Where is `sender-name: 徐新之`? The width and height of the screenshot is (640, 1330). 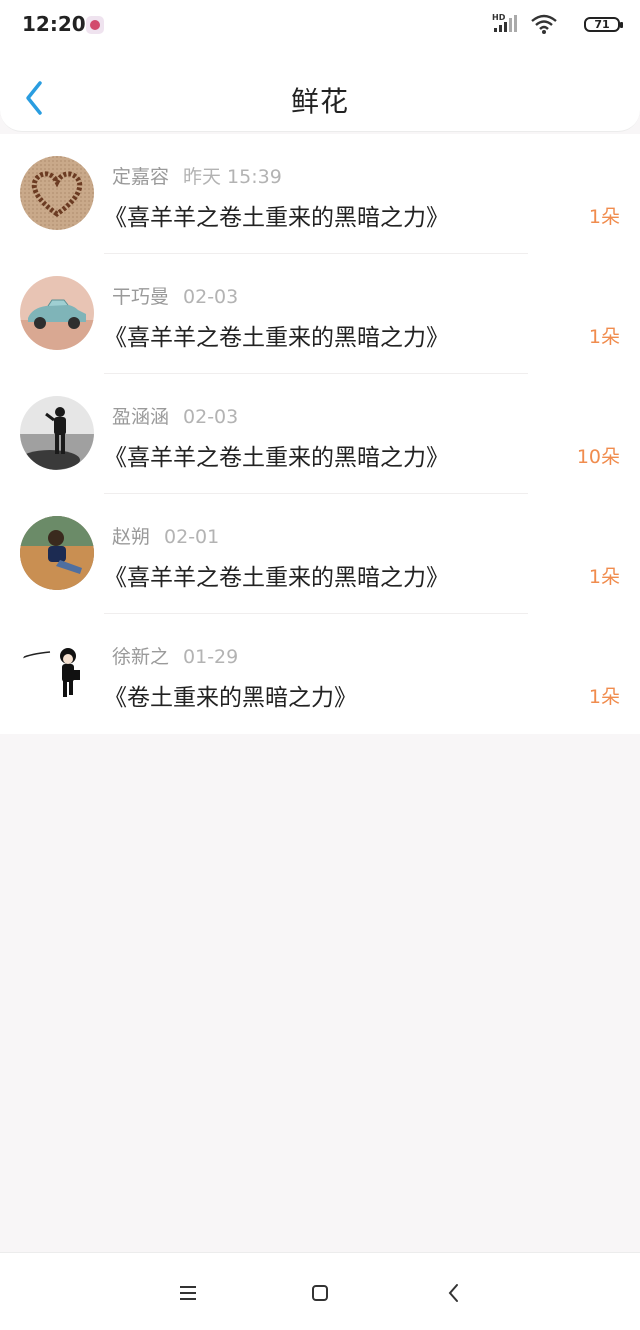
sender-name: 徐新之 is located at coordinates (141, 657).